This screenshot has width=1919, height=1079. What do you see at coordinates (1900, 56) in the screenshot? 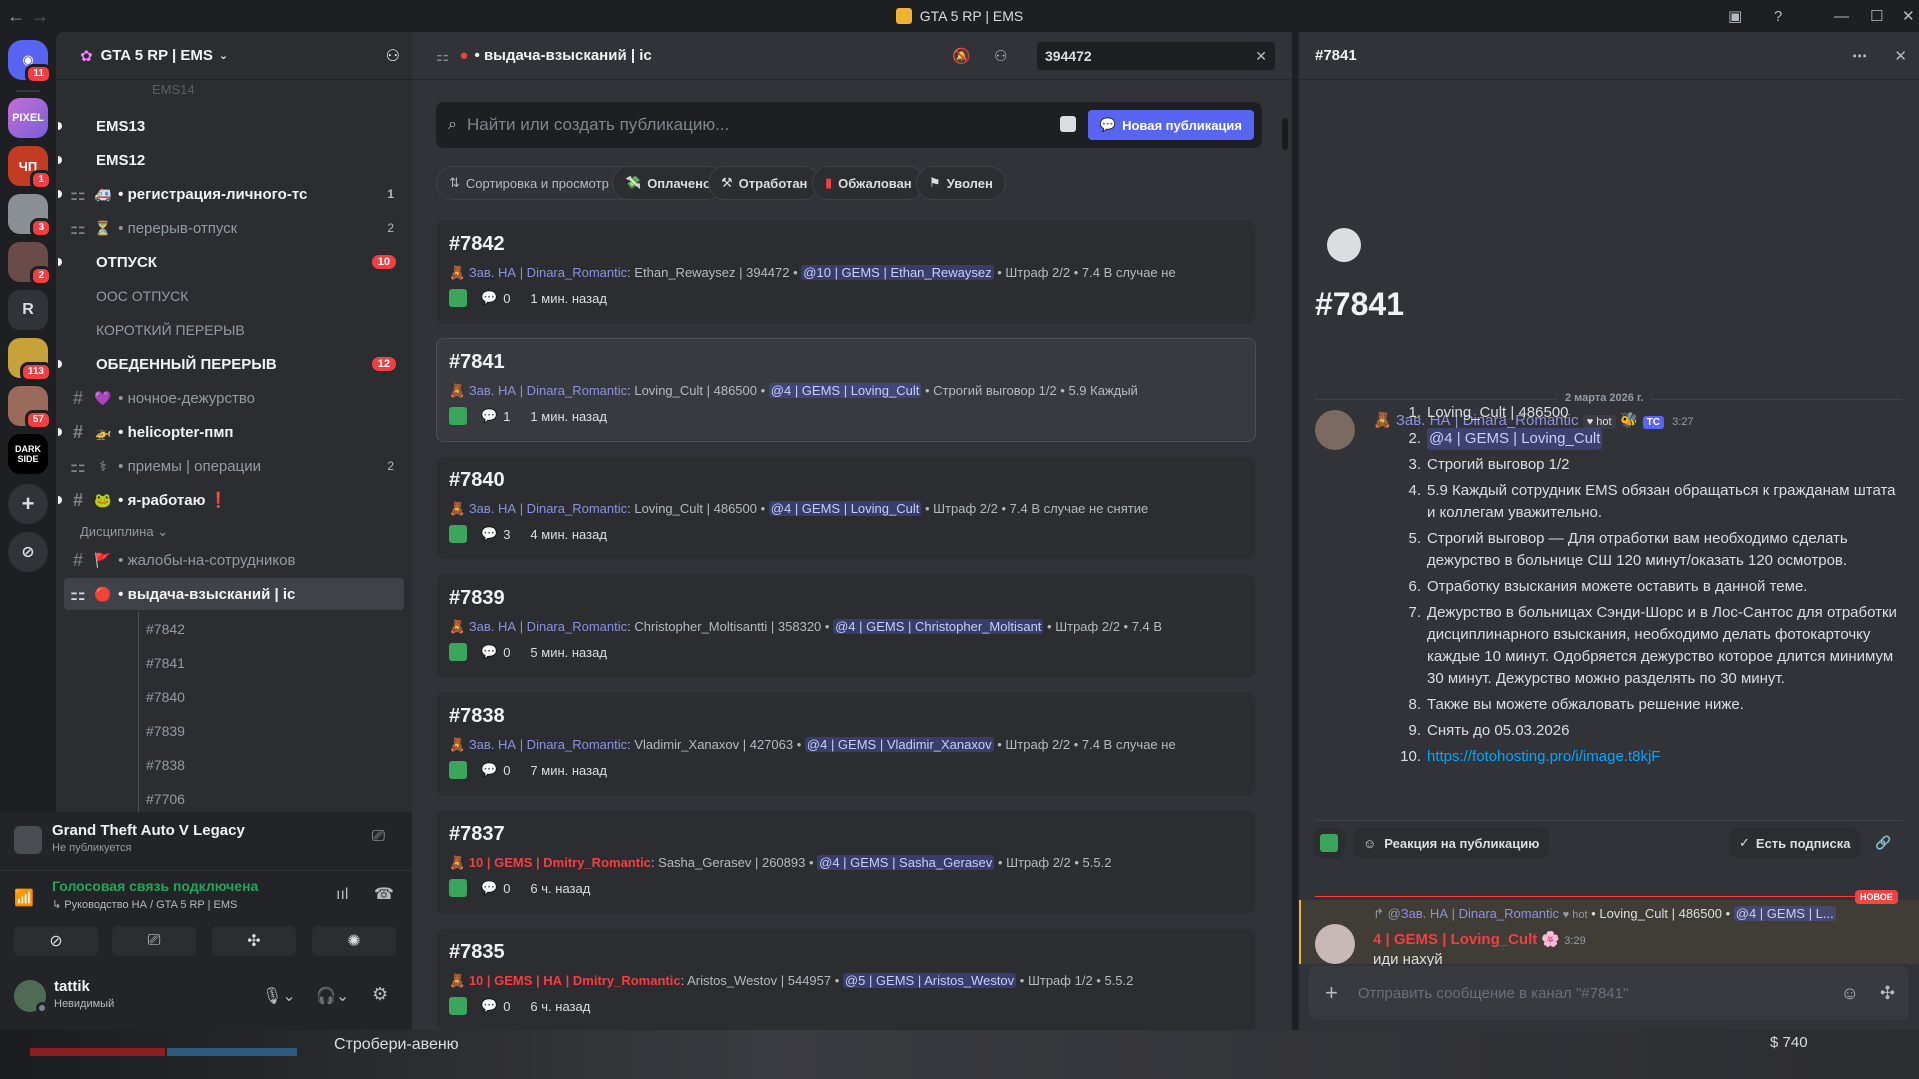
I see `close-thread-icon: ✕` at bounding box center [1900, 56].